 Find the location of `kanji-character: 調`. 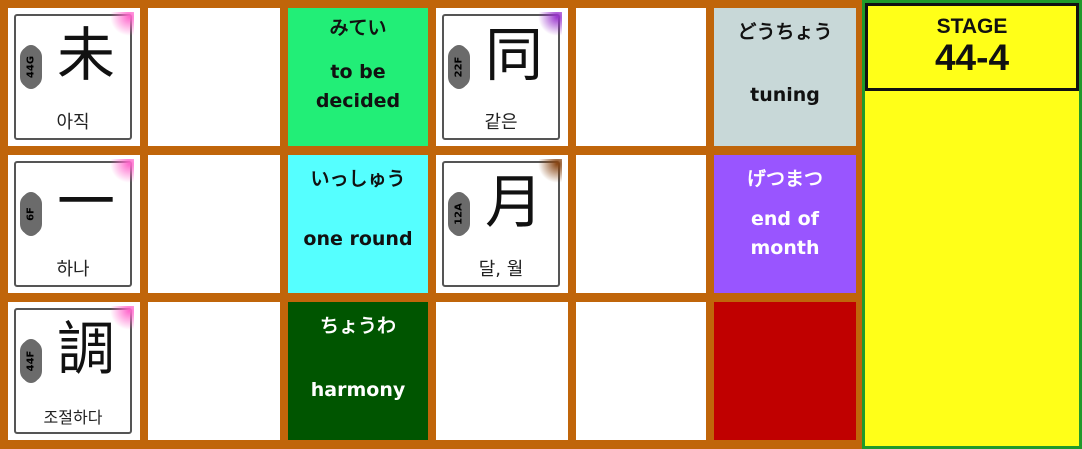

kanji-character: 調 is located at coordinates (85, 349).